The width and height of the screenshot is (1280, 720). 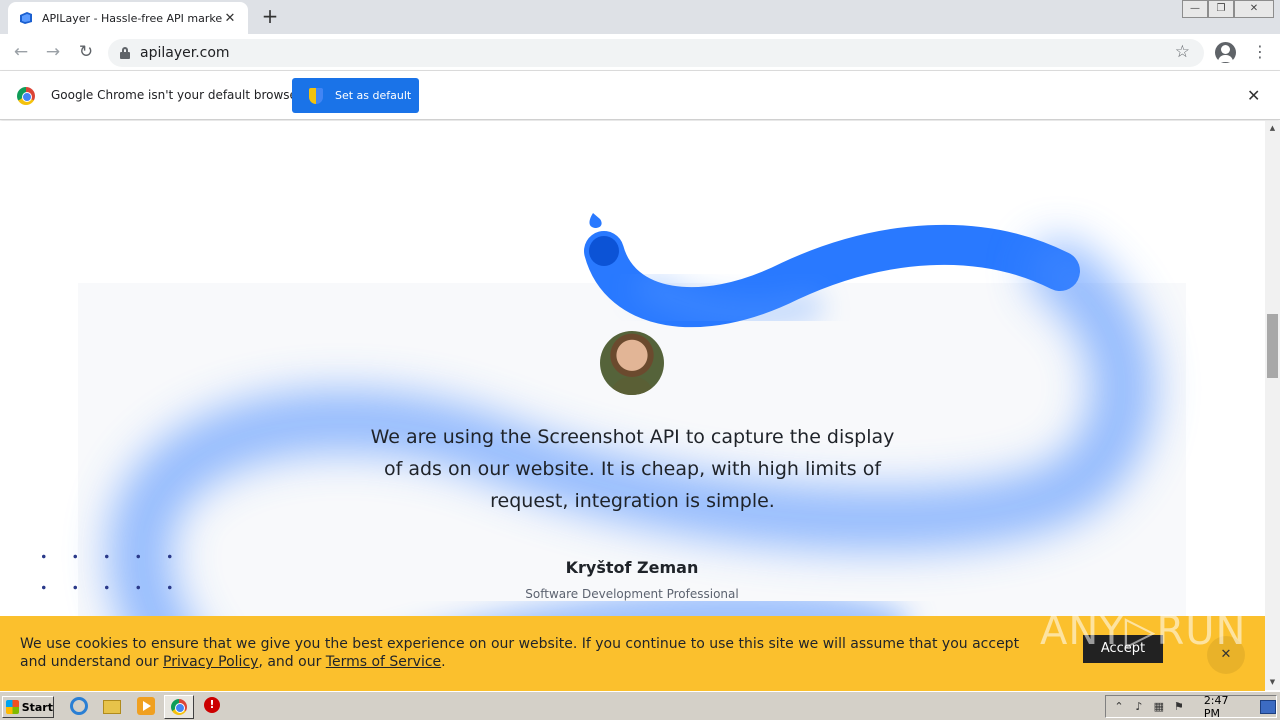 I want to click on profile-icon, so click(x=1225, y=52).